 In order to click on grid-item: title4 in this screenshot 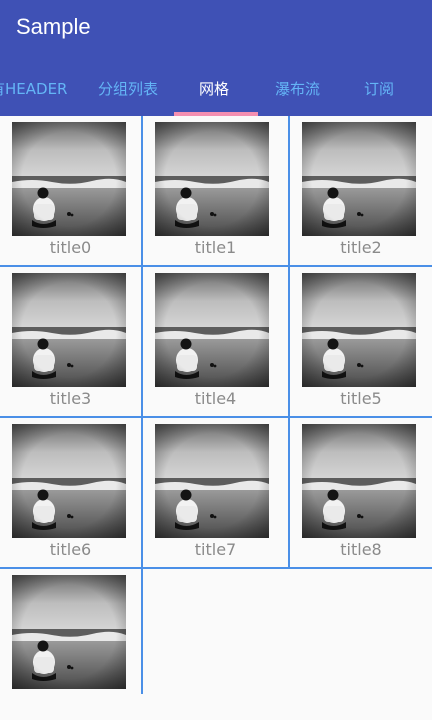, I will do `click(215, 342)`.